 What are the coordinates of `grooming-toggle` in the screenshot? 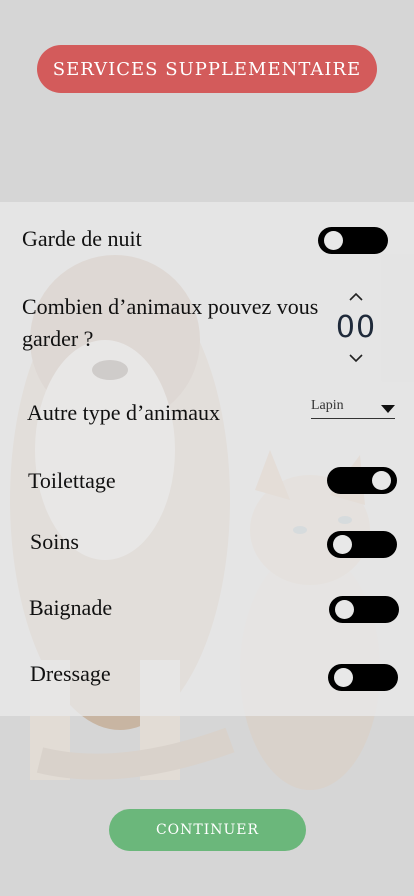 It's located at (362, 480).